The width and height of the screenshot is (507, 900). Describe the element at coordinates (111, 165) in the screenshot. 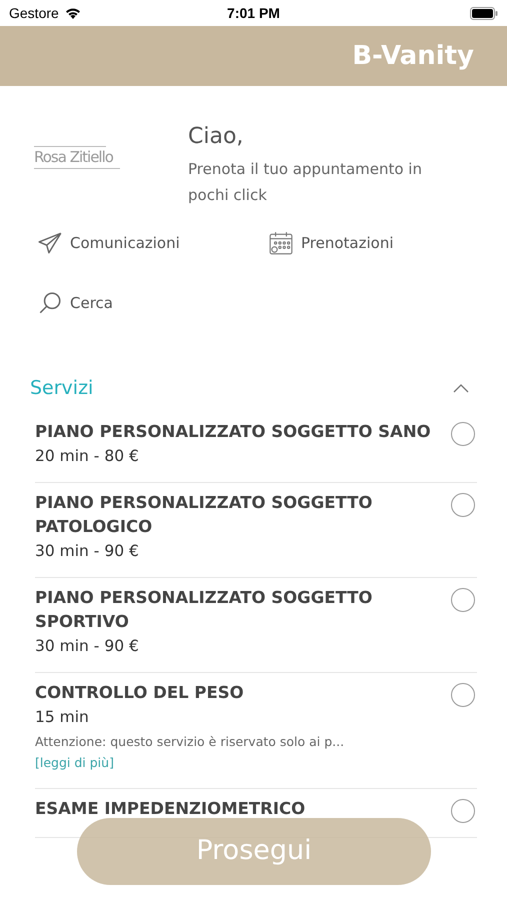

I see `logo: Rosa Zitiello` at that location.